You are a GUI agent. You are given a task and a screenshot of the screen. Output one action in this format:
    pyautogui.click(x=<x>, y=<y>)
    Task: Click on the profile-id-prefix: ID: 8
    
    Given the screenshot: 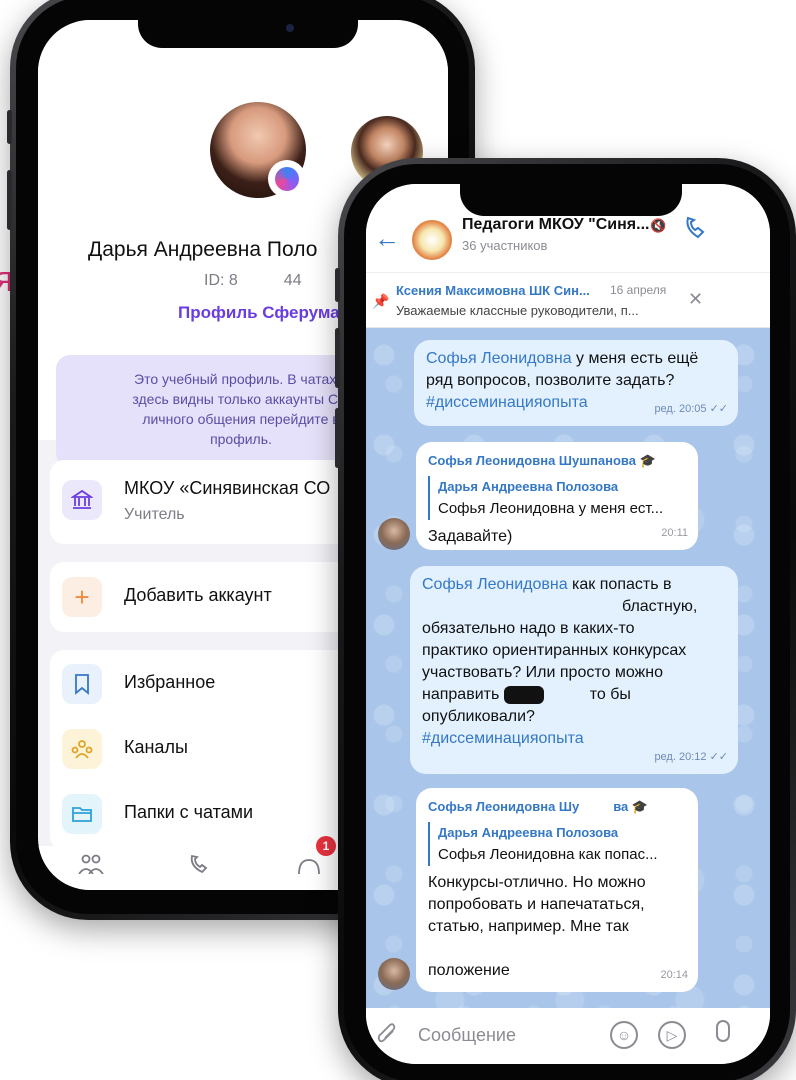 What is the action you would take?
    pyautogui.click(x=221, y=280)
    